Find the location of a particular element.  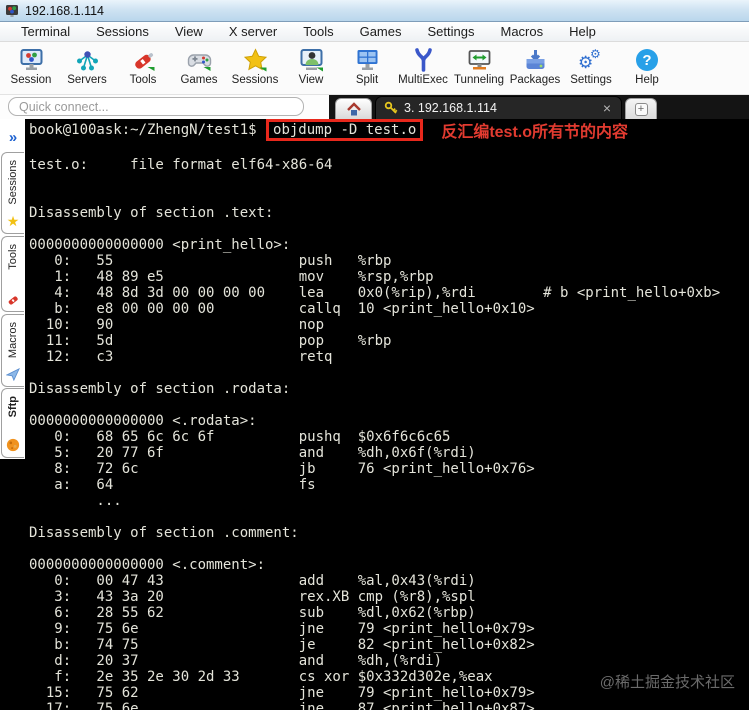

toolbar-label: MultiExec is located at coordinates (423, 80).